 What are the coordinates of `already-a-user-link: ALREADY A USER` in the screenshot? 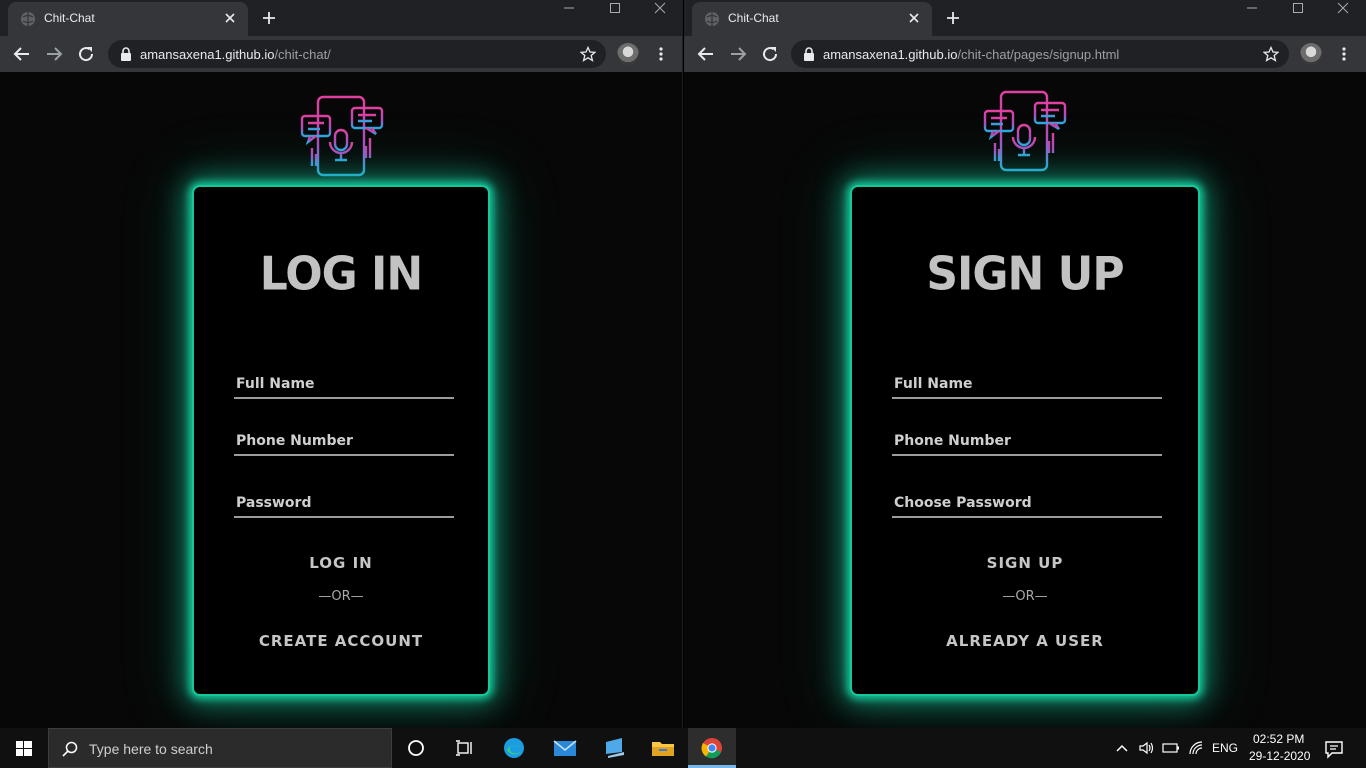 It's located at (1025, 641).